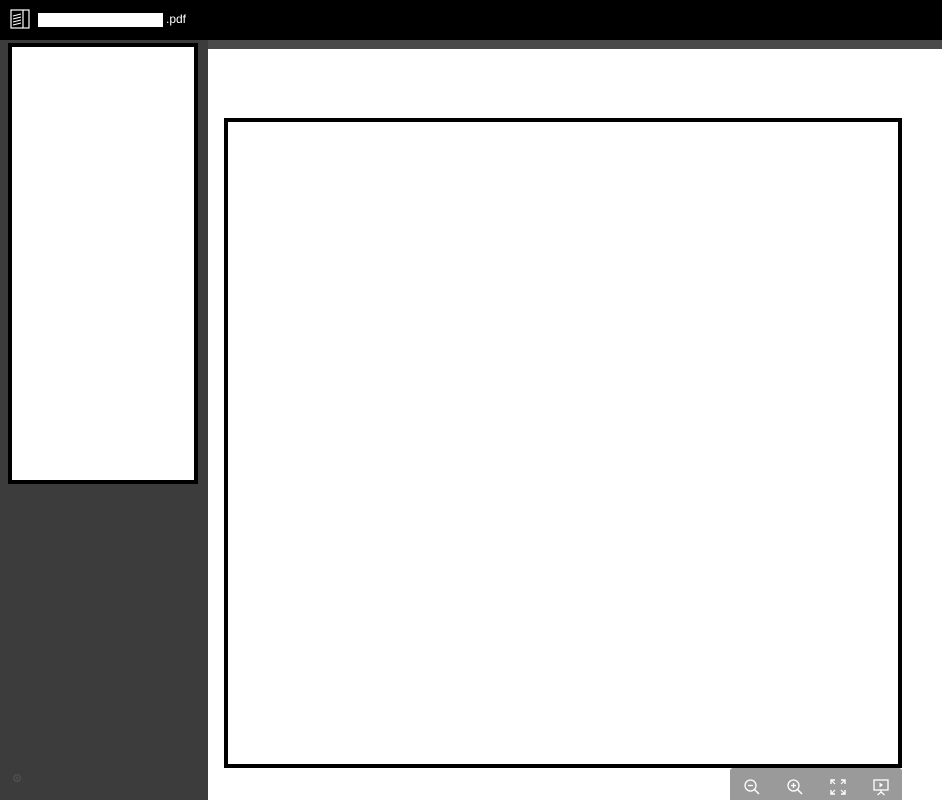 This screenshot has width=942, height=800. I want to click on gear-icon, so click(17, 777).